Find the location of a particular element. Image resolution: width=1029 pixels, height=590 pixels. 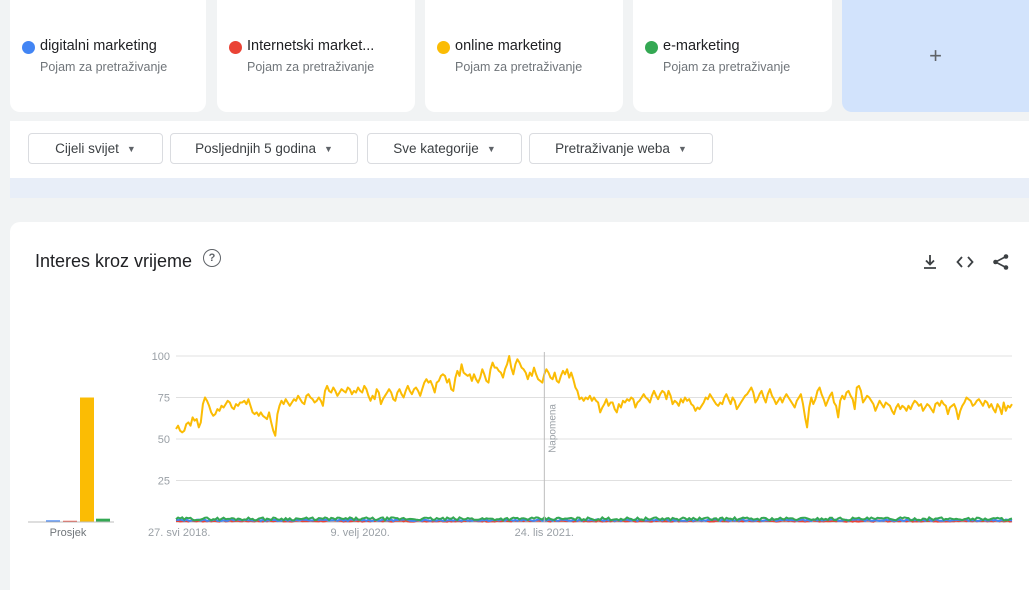

time-range-dropdown-label: Posljednjih 5 godina is located at coordinates (255, 148).